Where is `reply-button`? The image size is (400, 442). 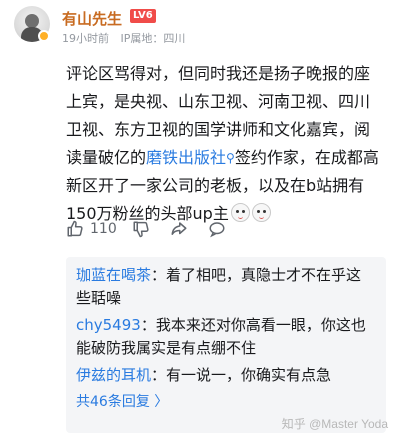 reply-button is located at coordinates (217, 229).